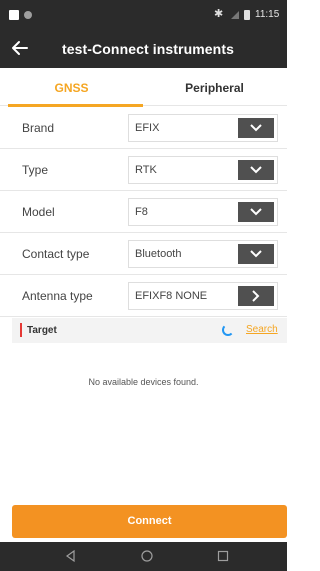 The width and height of the screenshot is (320, 571). I want to click on arrow-left-icon, so click(20, 48).